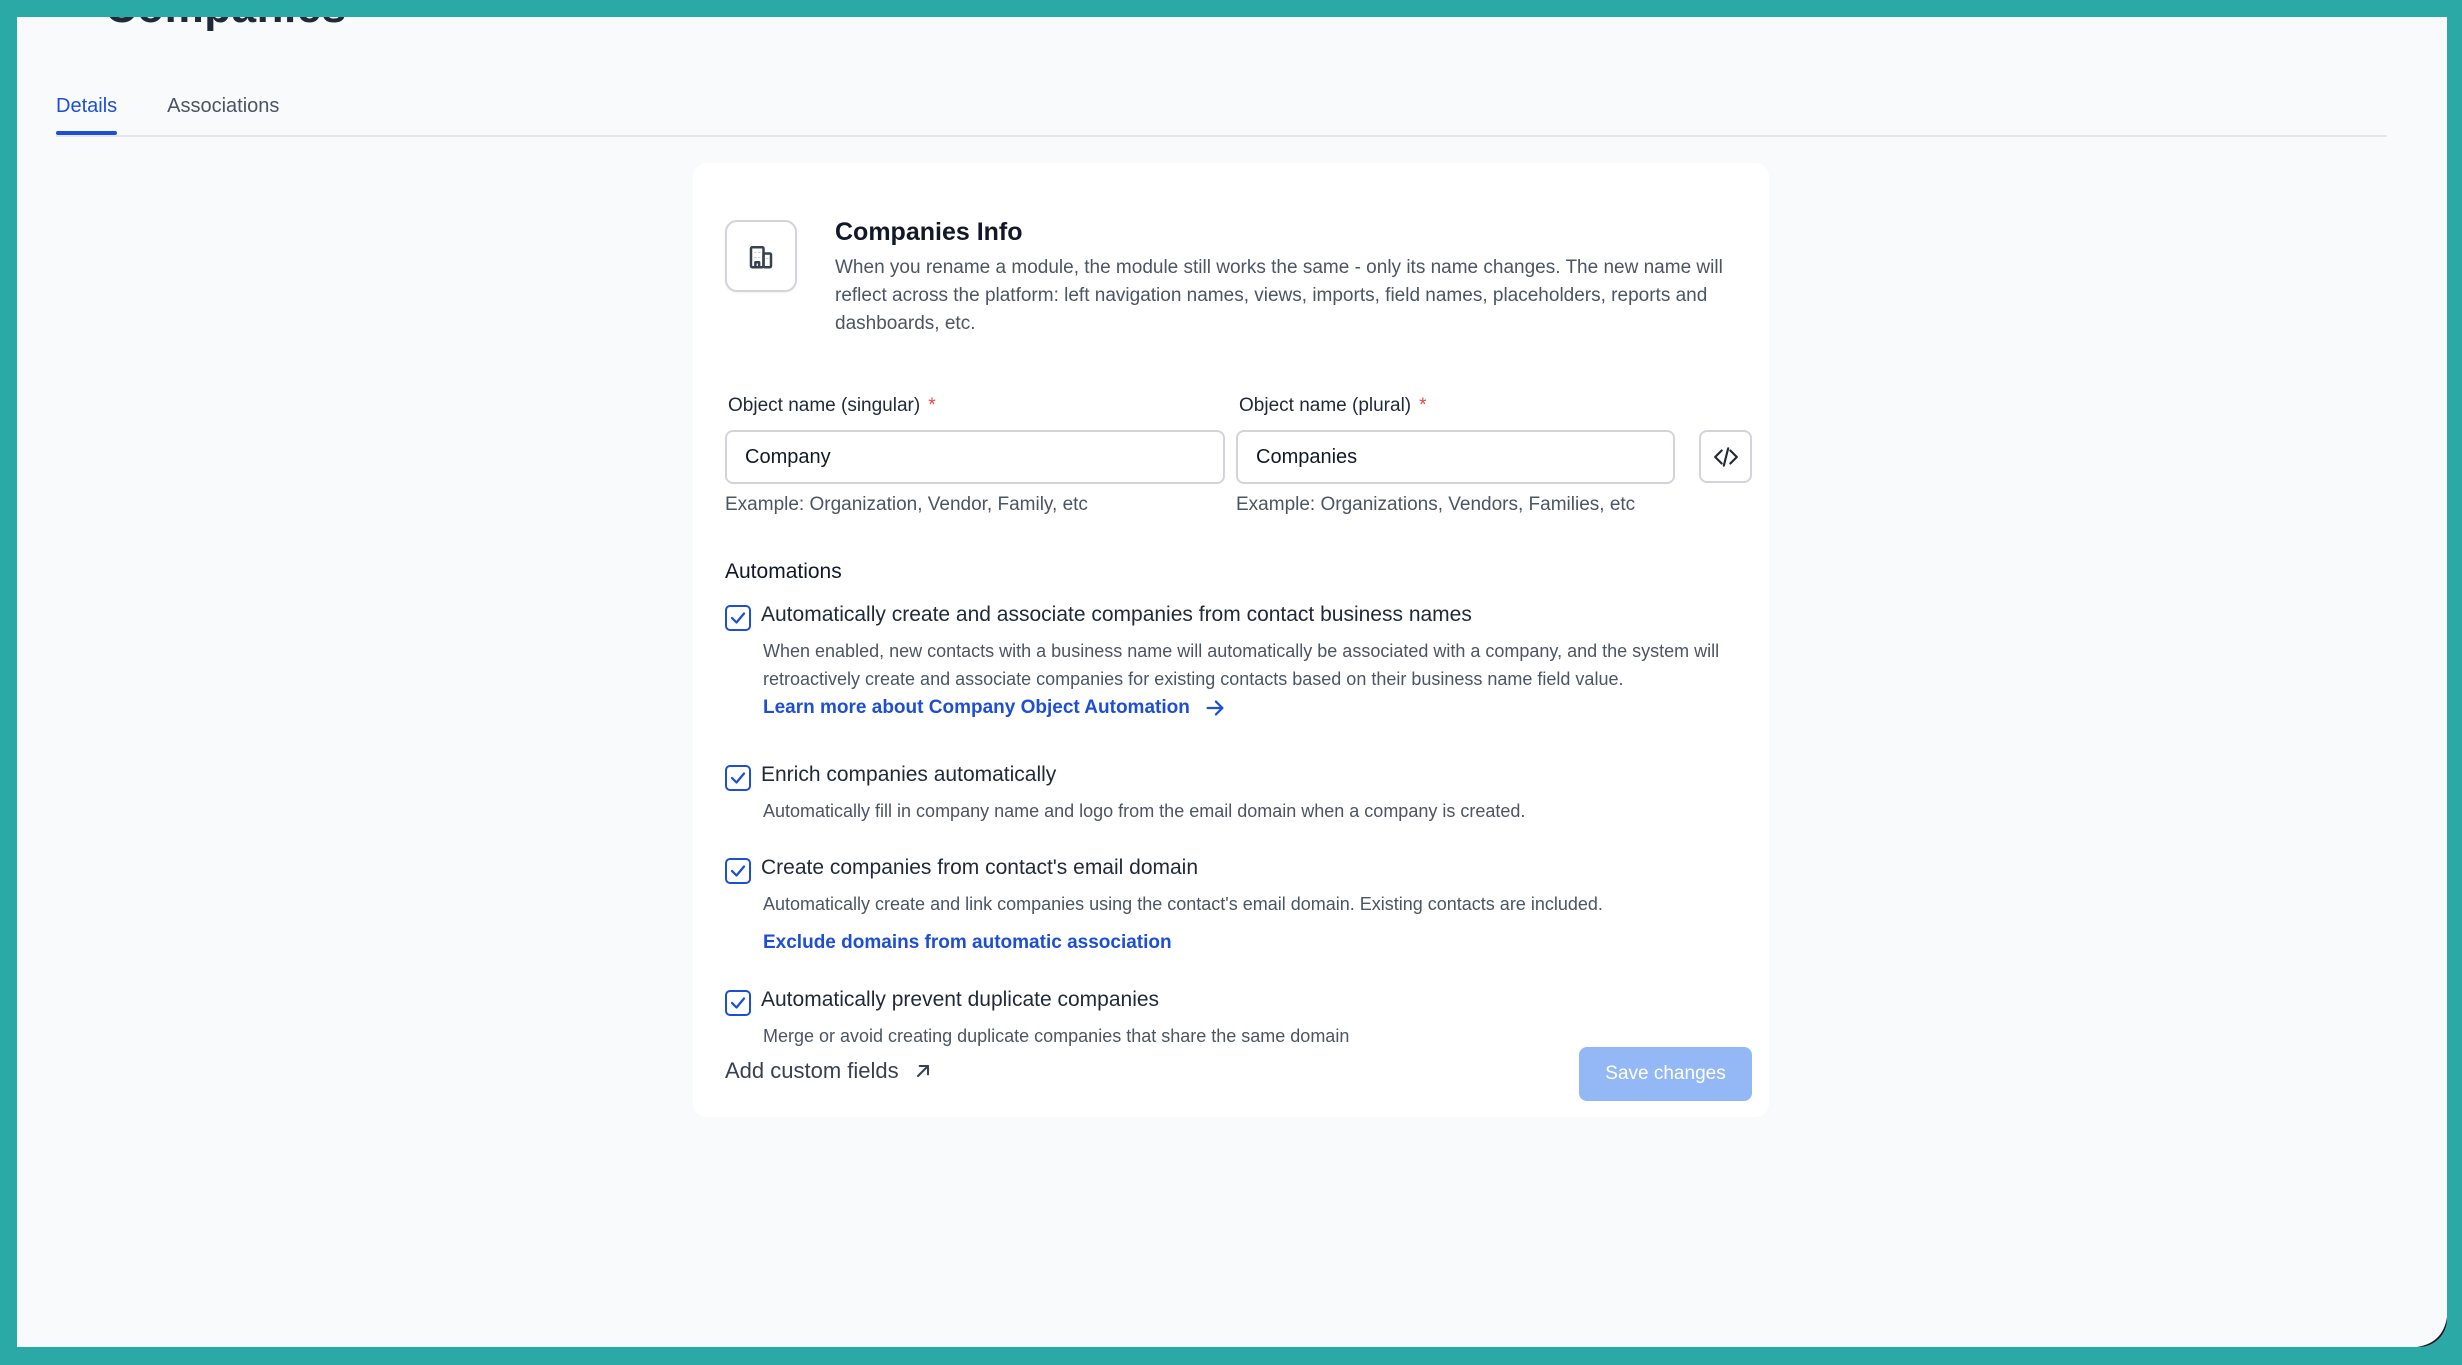 Image resolution: width=2462 pixels, height=1365 pixels. I want to click on tab-bar: Details Associations, so click(1221, 105).